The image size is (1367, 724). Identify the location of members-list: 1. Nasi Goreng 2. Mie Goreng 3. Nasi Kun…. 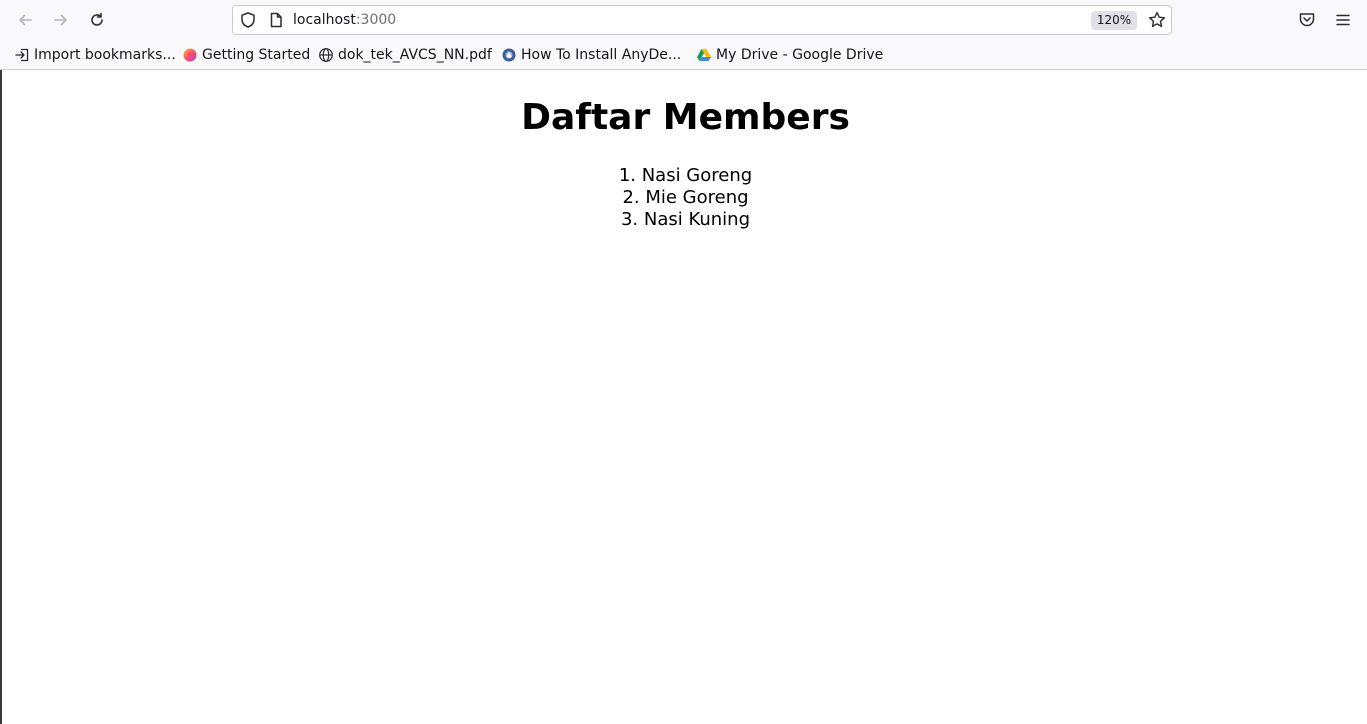
(684, 198).